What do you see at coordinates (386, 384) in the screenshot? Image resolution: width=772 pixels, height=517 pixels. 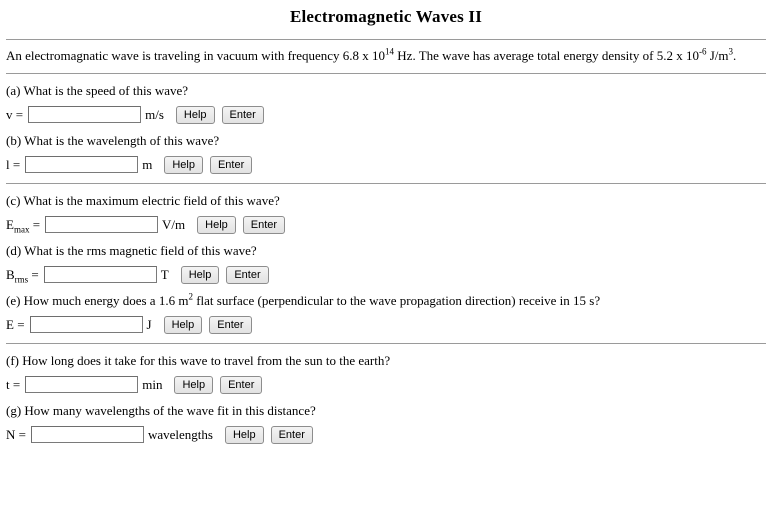 I see `answer-row-f: t = min Help Enter` at bounding box center [386, 384].